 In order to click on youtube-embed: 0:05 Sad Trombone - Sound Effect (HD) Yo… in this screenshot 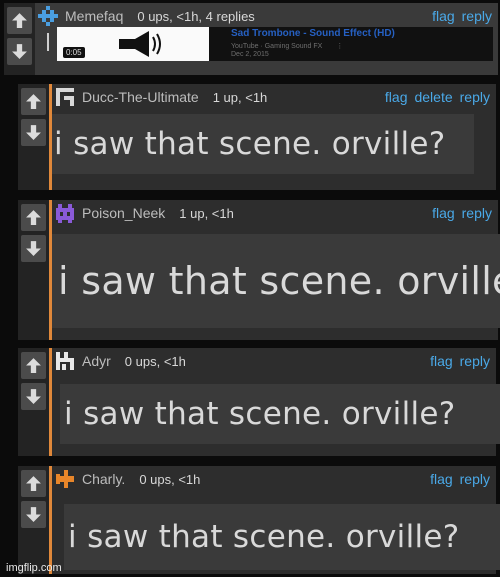, I will do `click(275, 44)`.